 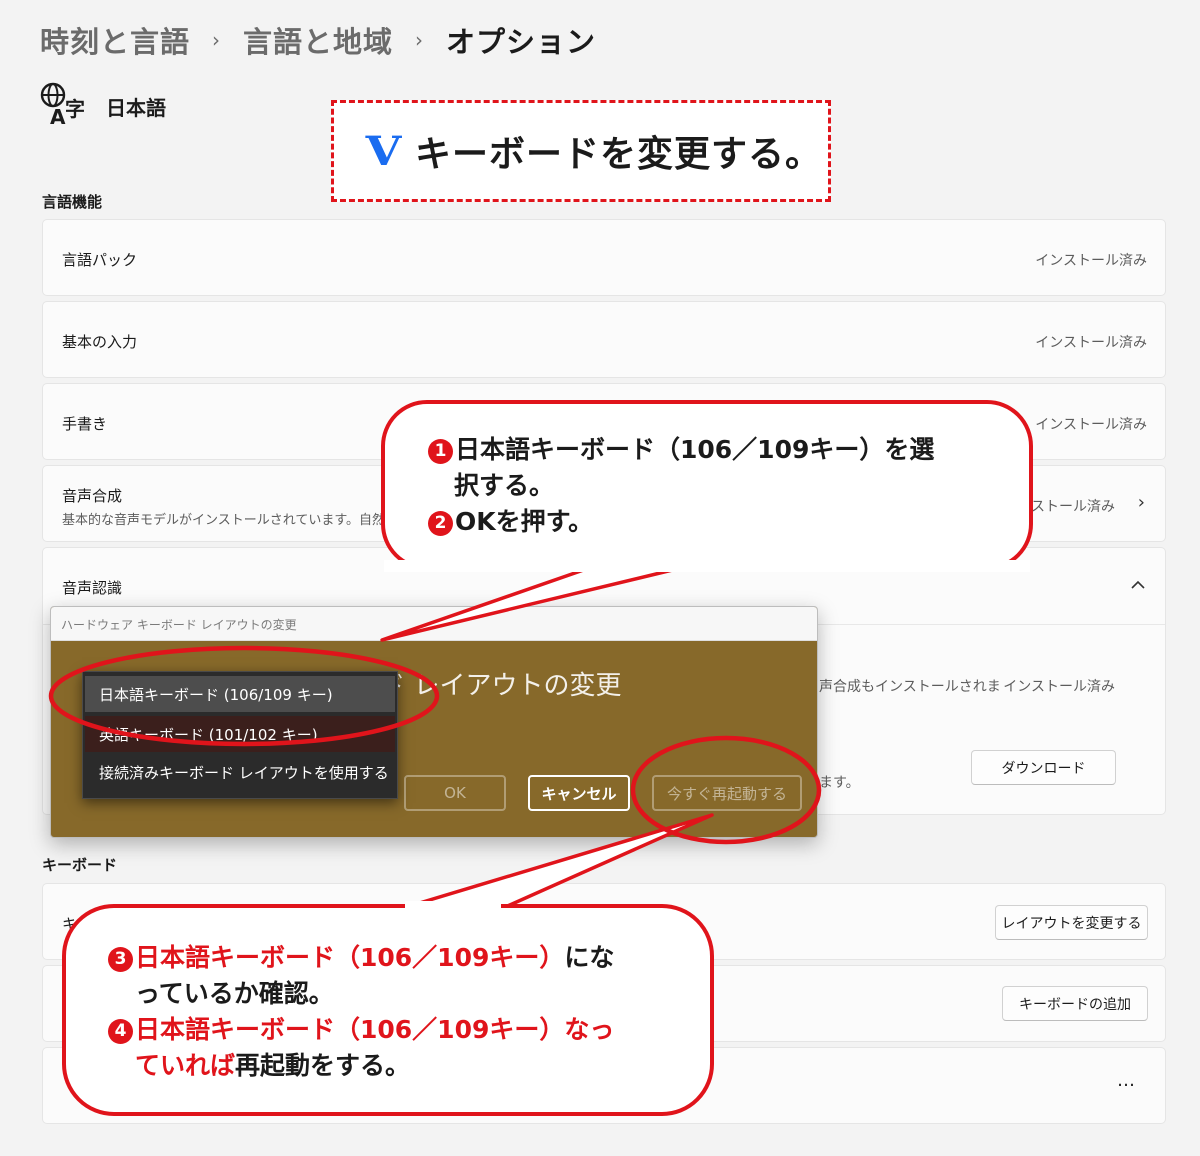 I want to click on callout-line: OKを押す。, so click(x=524, y=521).